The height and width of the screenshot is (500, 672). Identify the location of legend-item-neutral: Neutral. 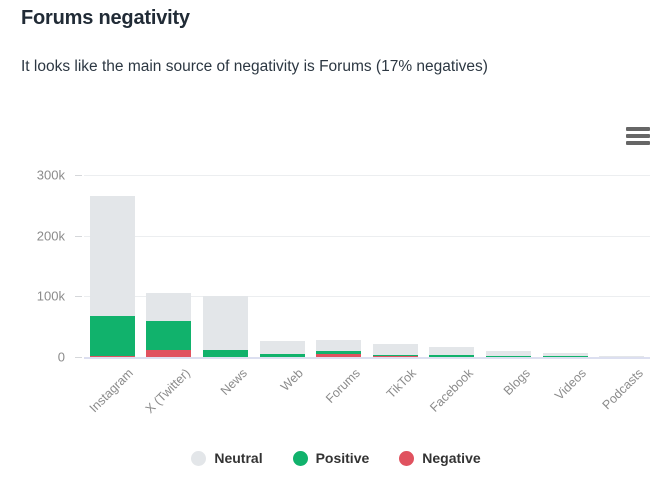
(227, 458).